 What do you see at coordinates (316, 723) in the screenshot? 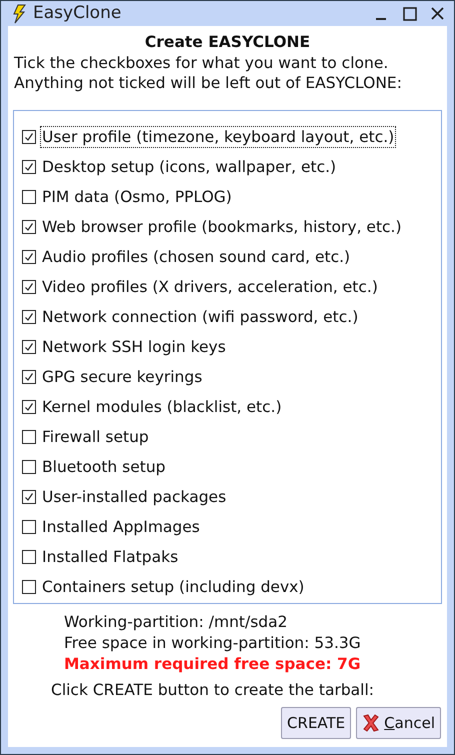
I see `create-button: CREATE` at bounding box center [316, 723].